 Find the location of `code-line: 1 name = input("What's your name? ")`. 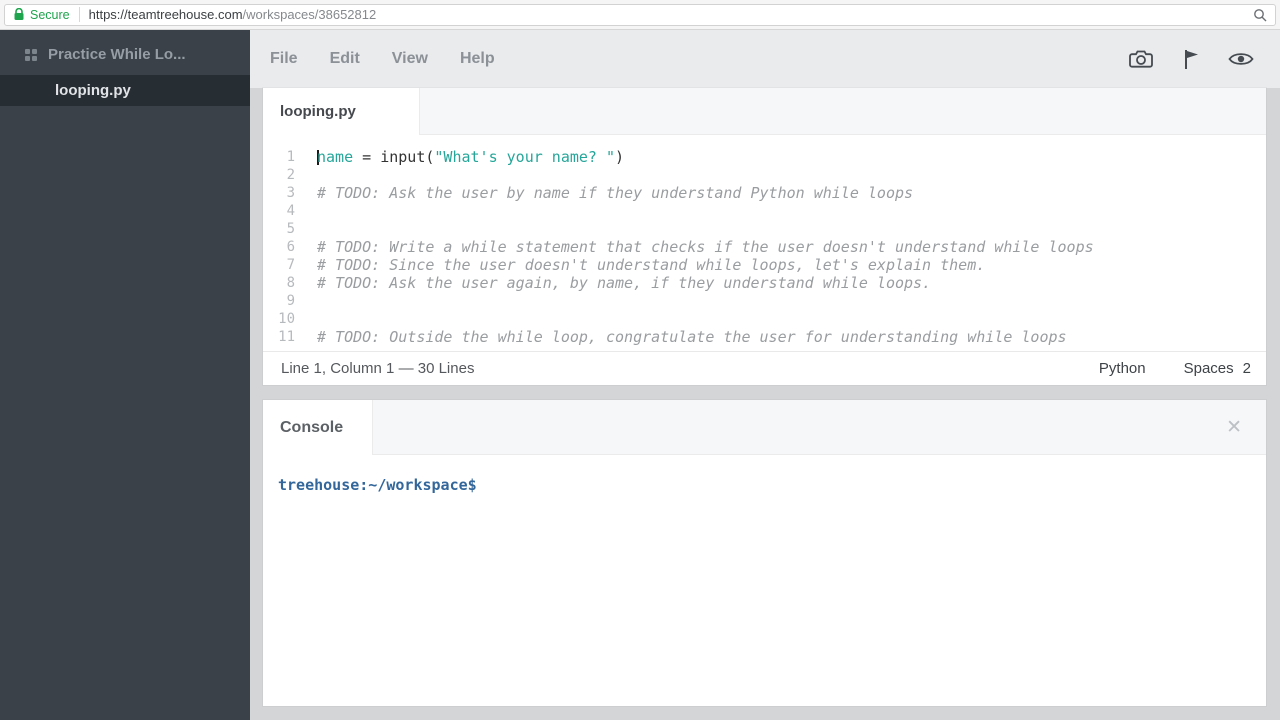

code-line: 1 name = input("What's your name? ") is located at coordinates (764, 157).